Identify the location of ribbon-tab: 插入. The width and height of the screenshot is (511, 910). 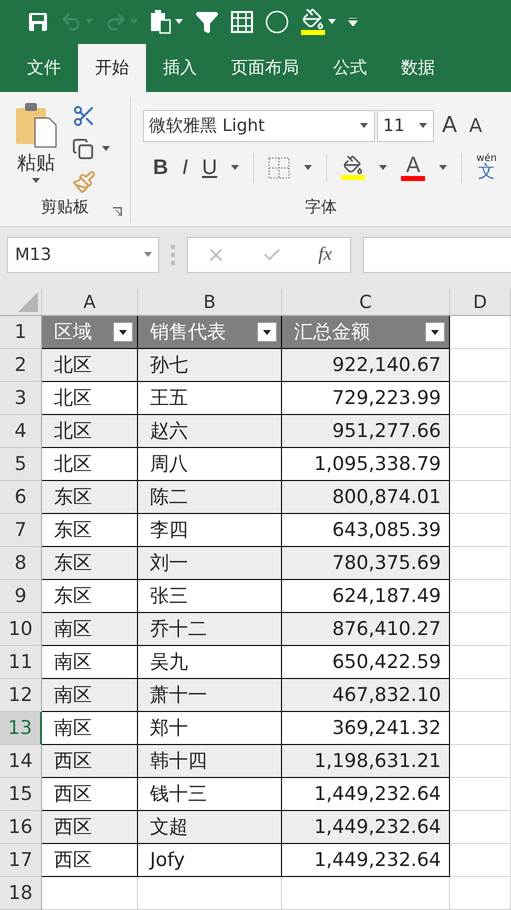
(180, 68).